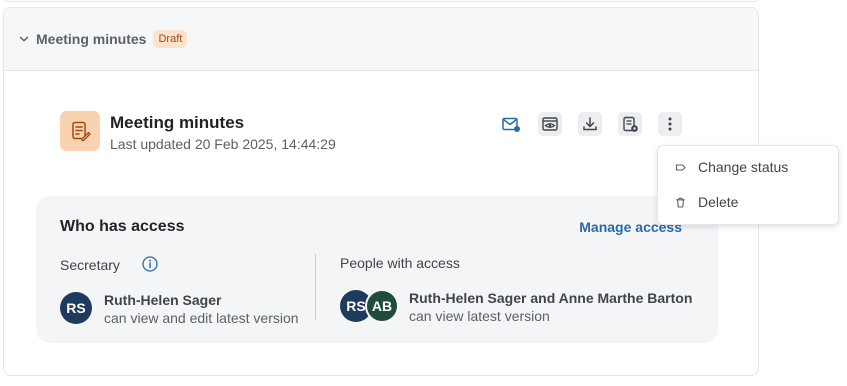  What do you see at coordinates (511, 124) in the screenshot?
I see `mail-icon` at bounding box center [511, 124].